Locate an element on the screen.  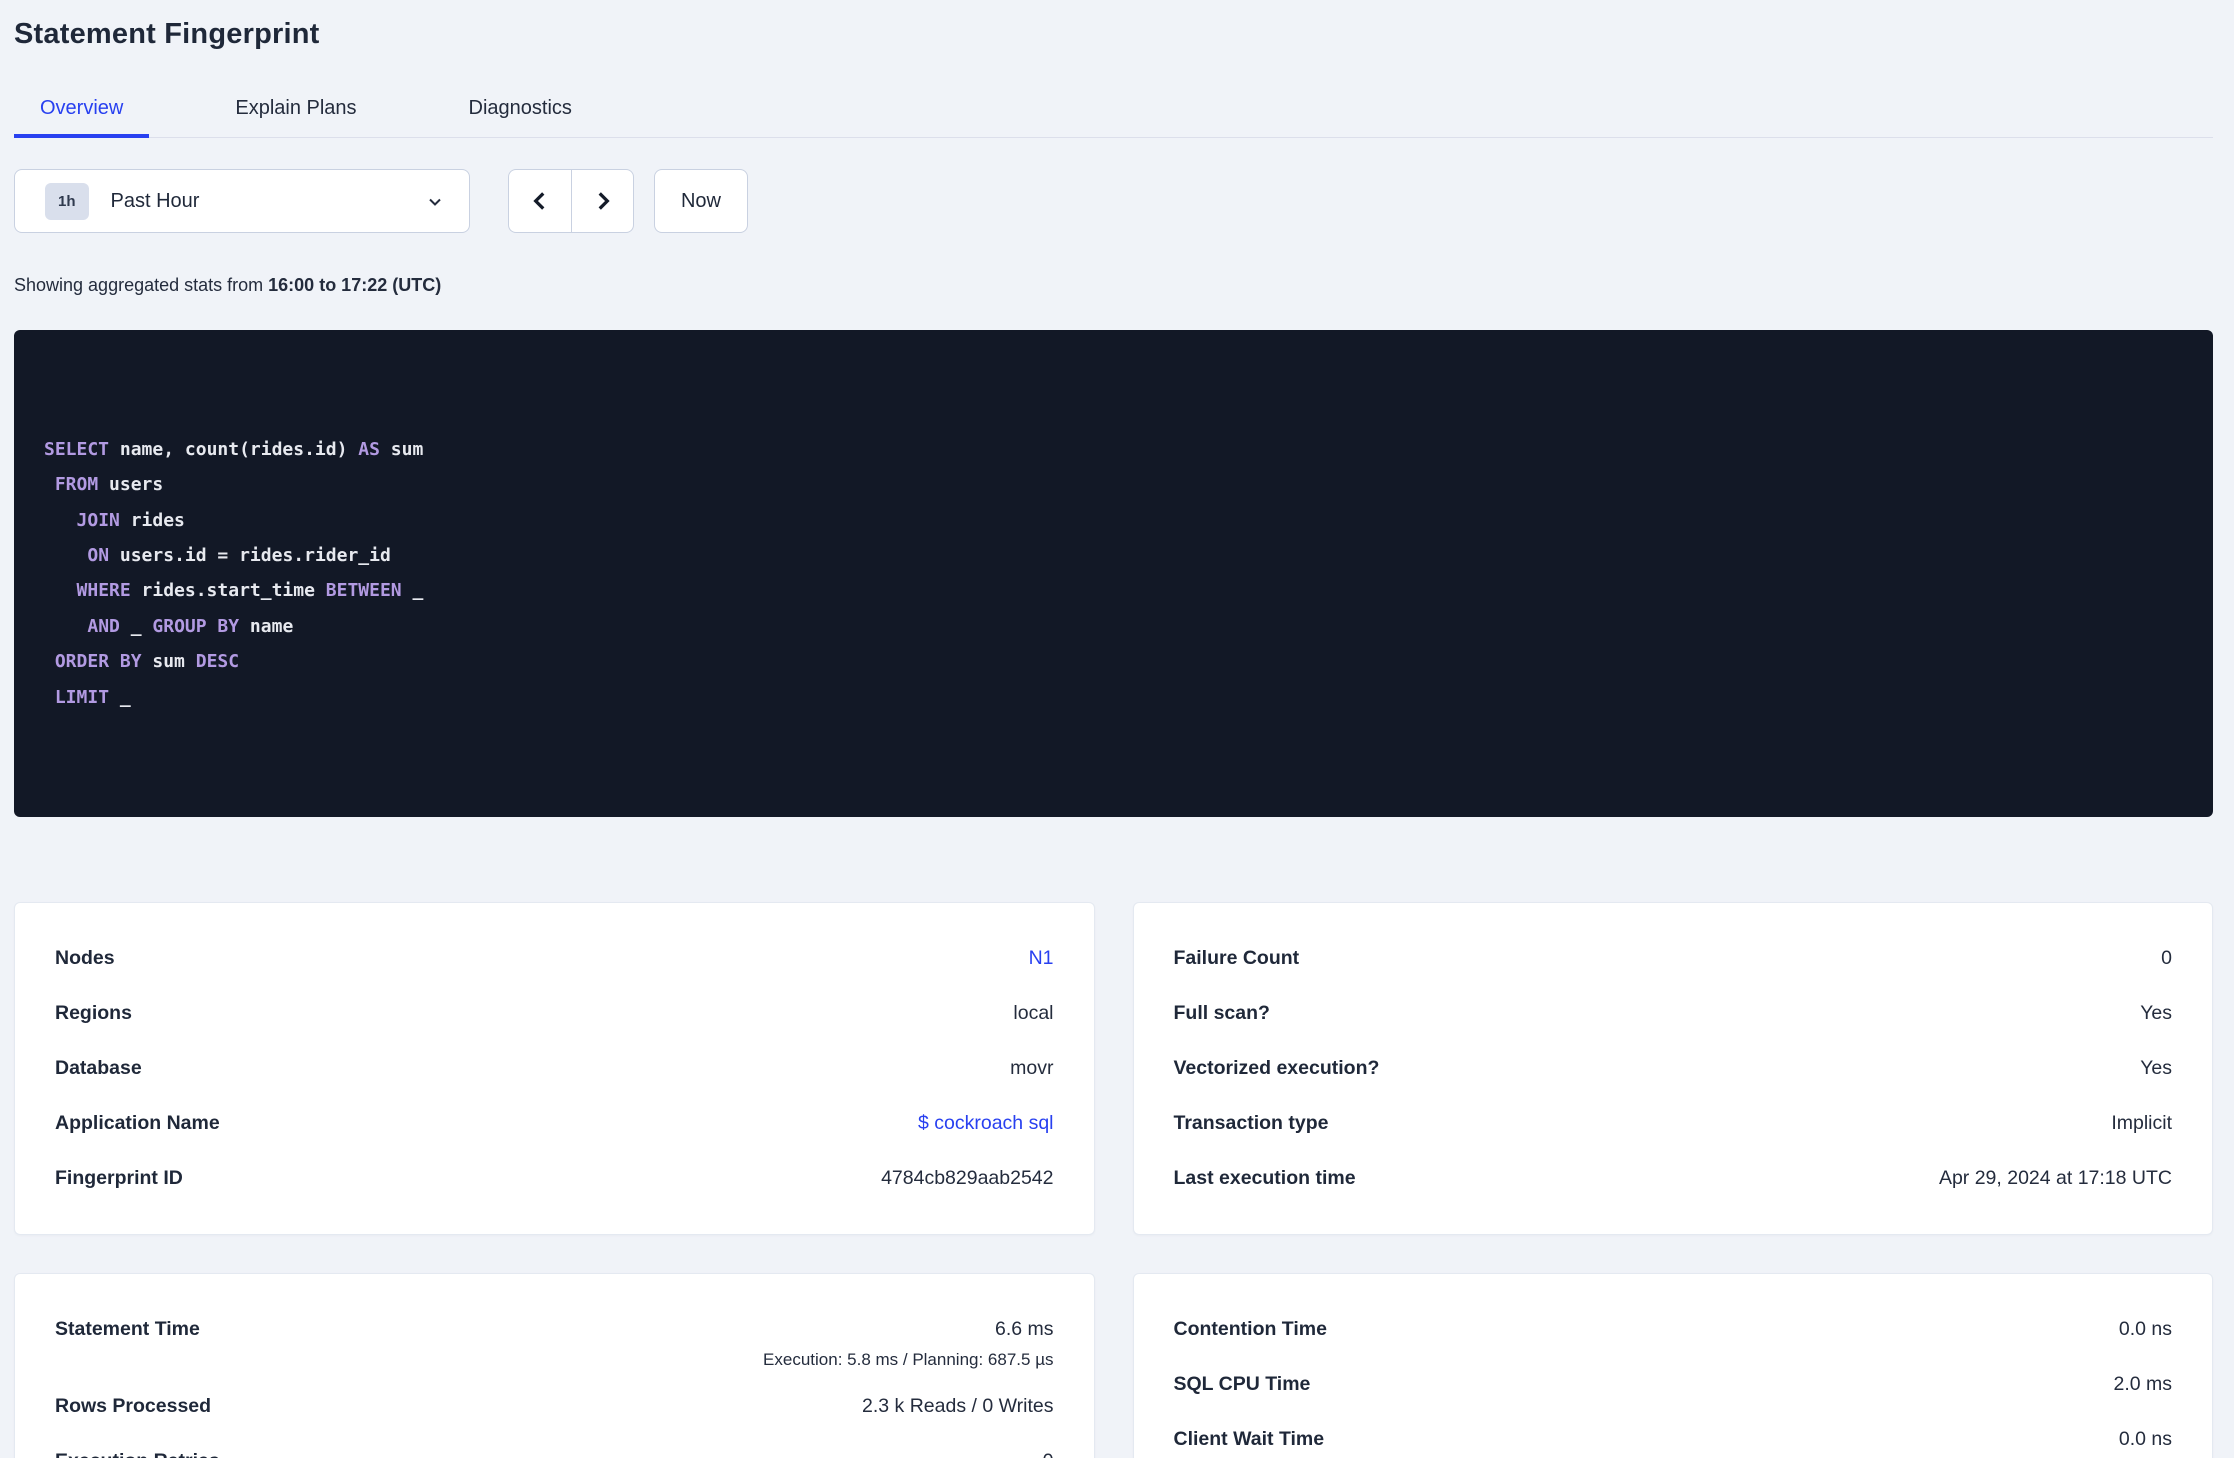
row-label: Contention Time is located at coordinates (1250, 1328).